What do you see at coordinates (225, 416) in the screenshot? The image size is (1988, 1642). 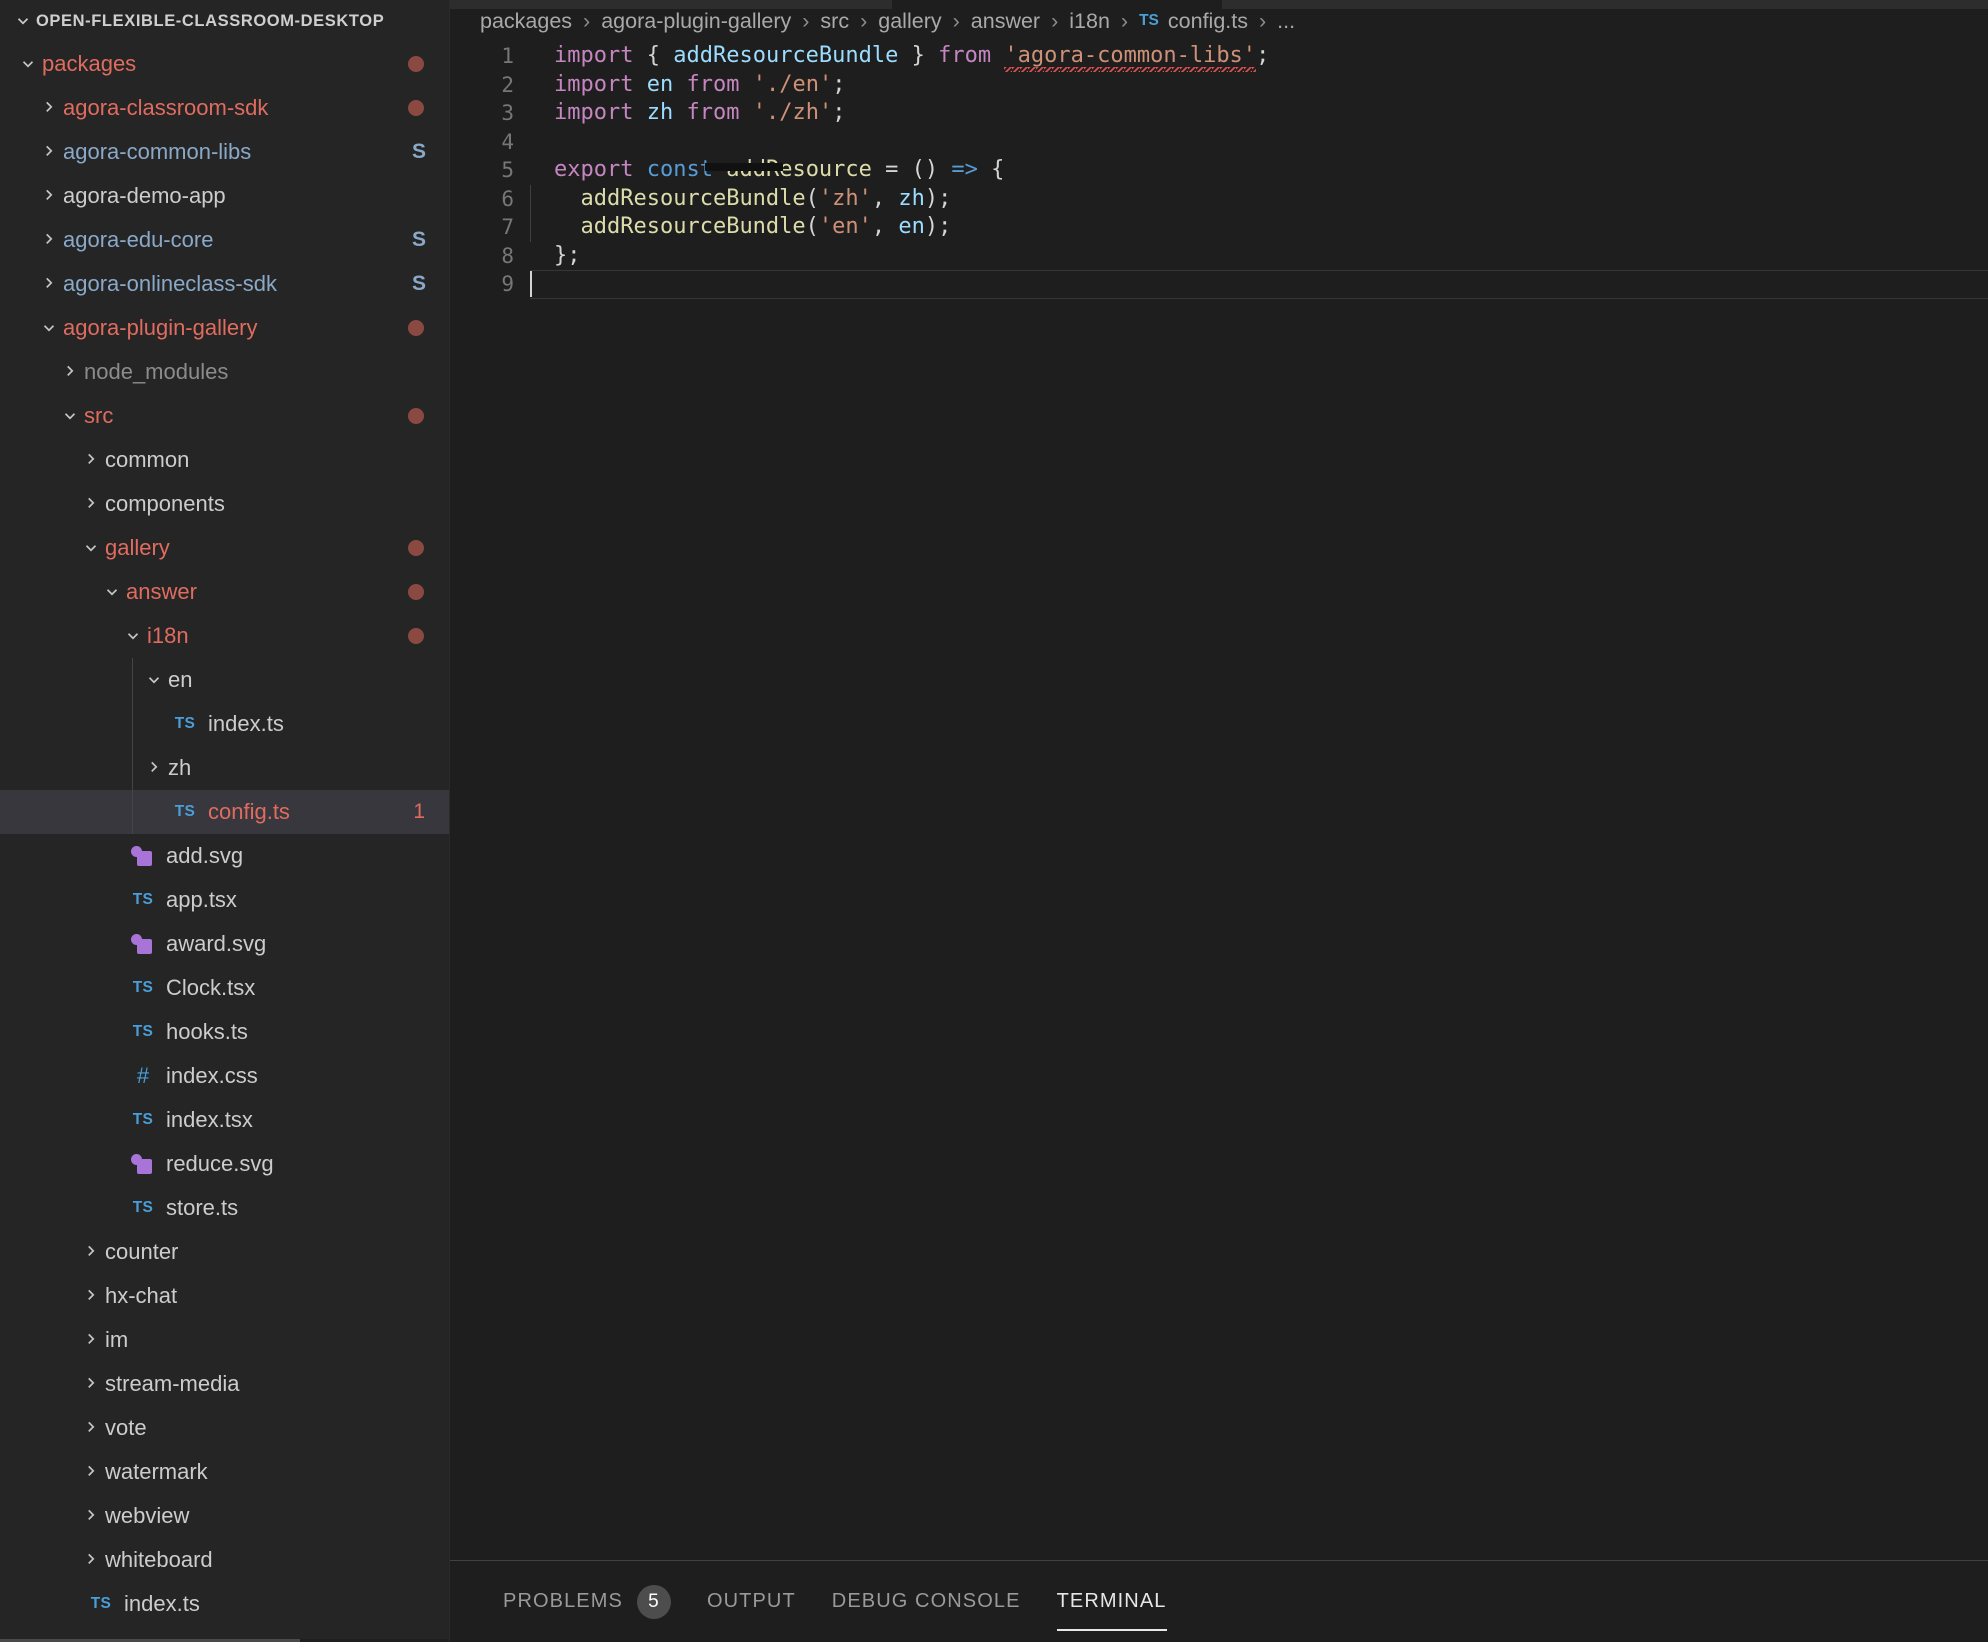 I see `tree-item-src: src` at bounding box center [225, 416].